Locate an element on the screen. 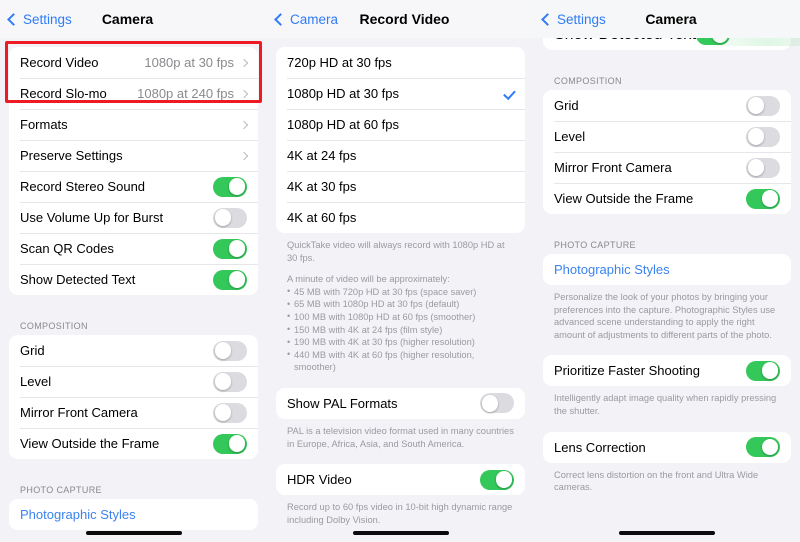  toggle-show-pal-formats is located at coordinates (497, 403).